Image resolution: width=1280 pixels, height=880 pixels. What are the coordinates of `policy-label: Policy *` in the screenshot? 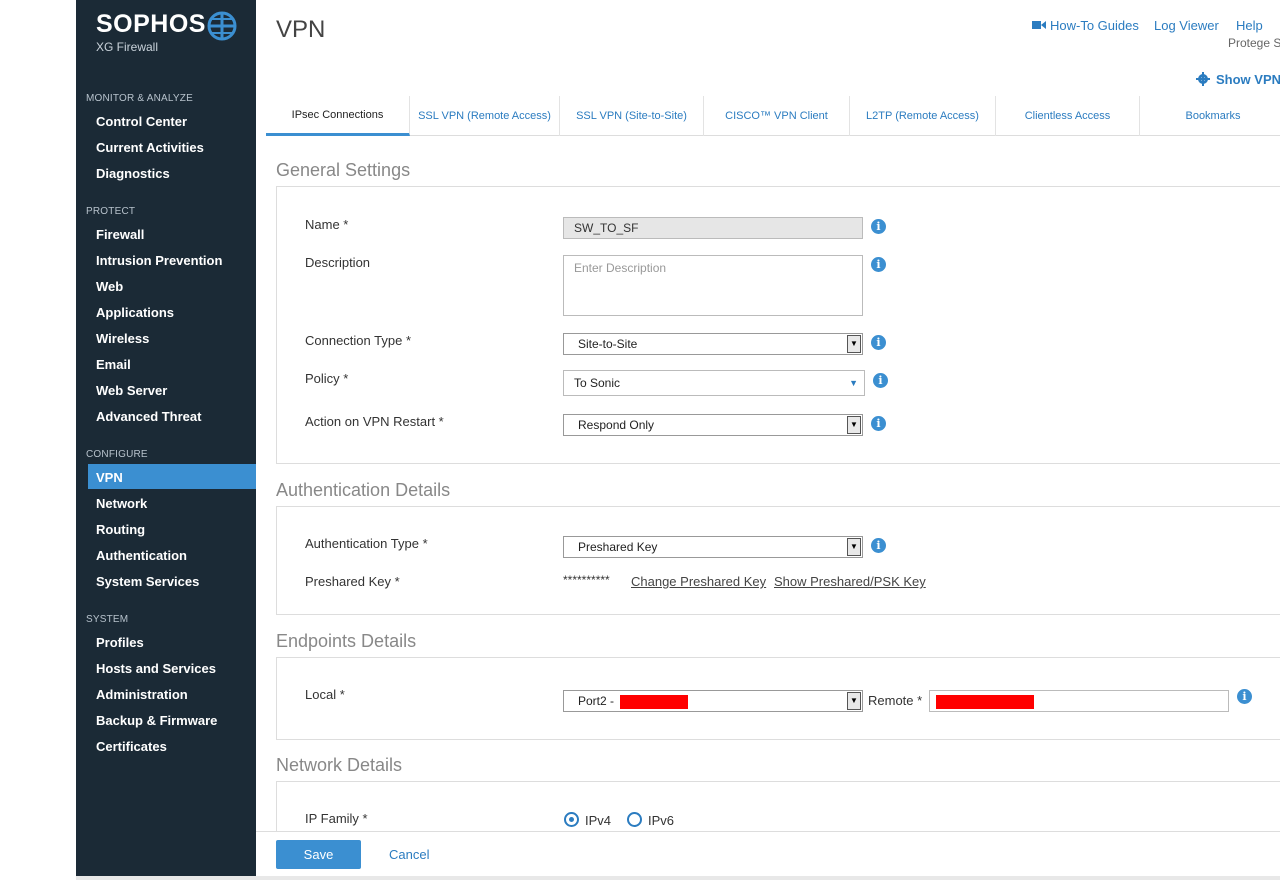 It's located at (327, 378).